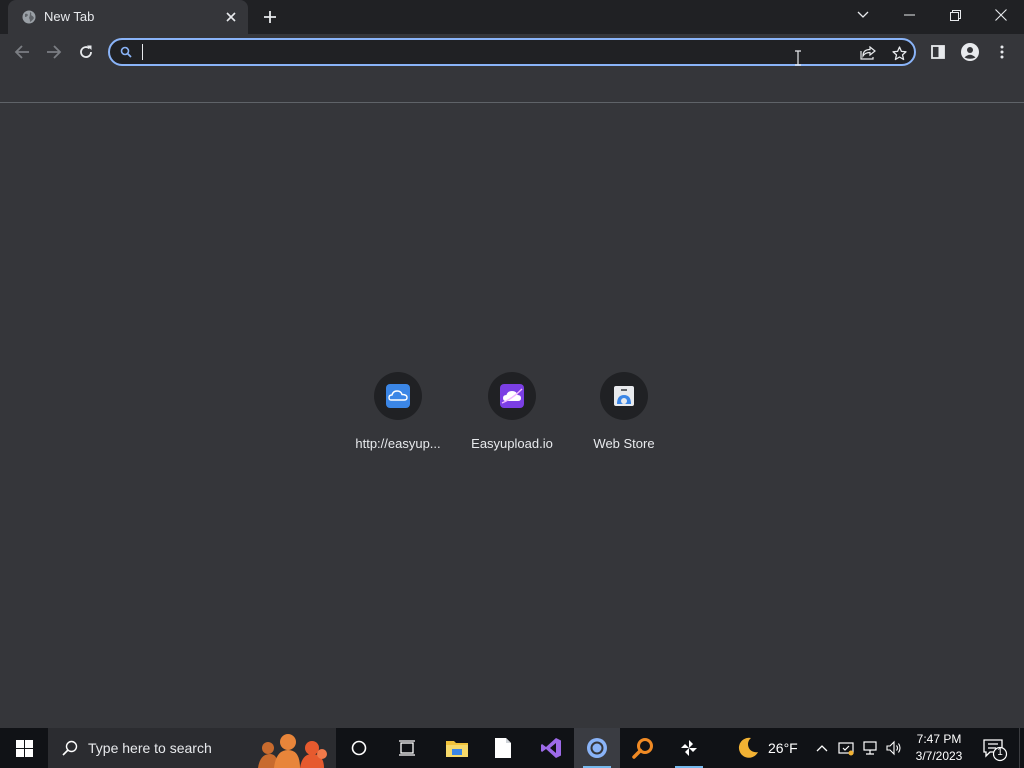 This screenshot has height=768, width=1024. Describe the element at coordinates (938, 52) in the screenshot. I see `side-panel-icon` at that location.